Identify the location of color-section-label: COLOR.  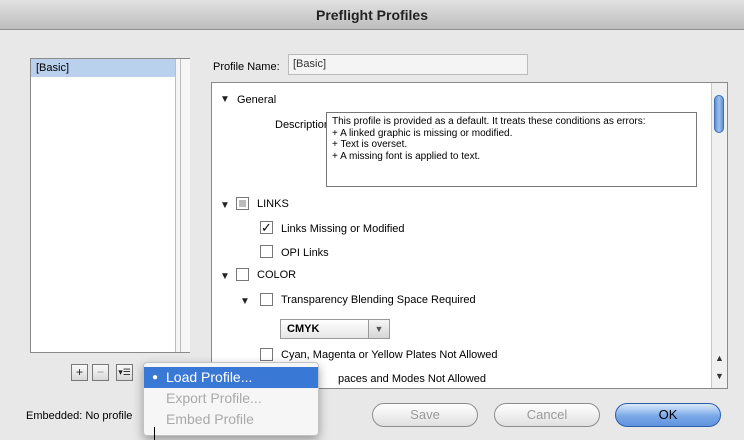
(277, 275).